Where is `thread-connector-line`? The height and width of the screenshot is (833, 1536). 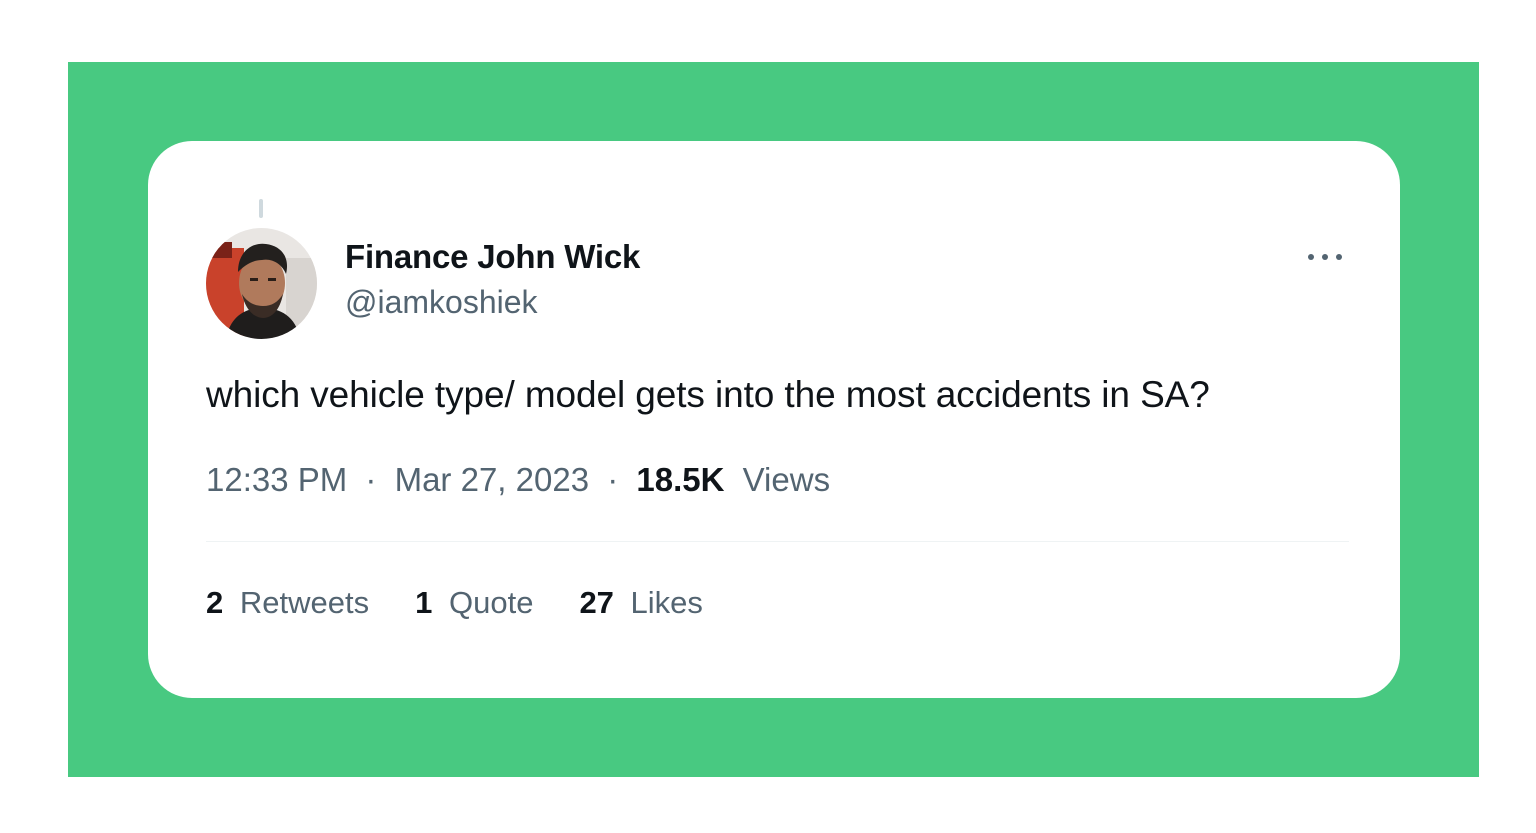 thread-connector-line is located at coordinates (261, 208).